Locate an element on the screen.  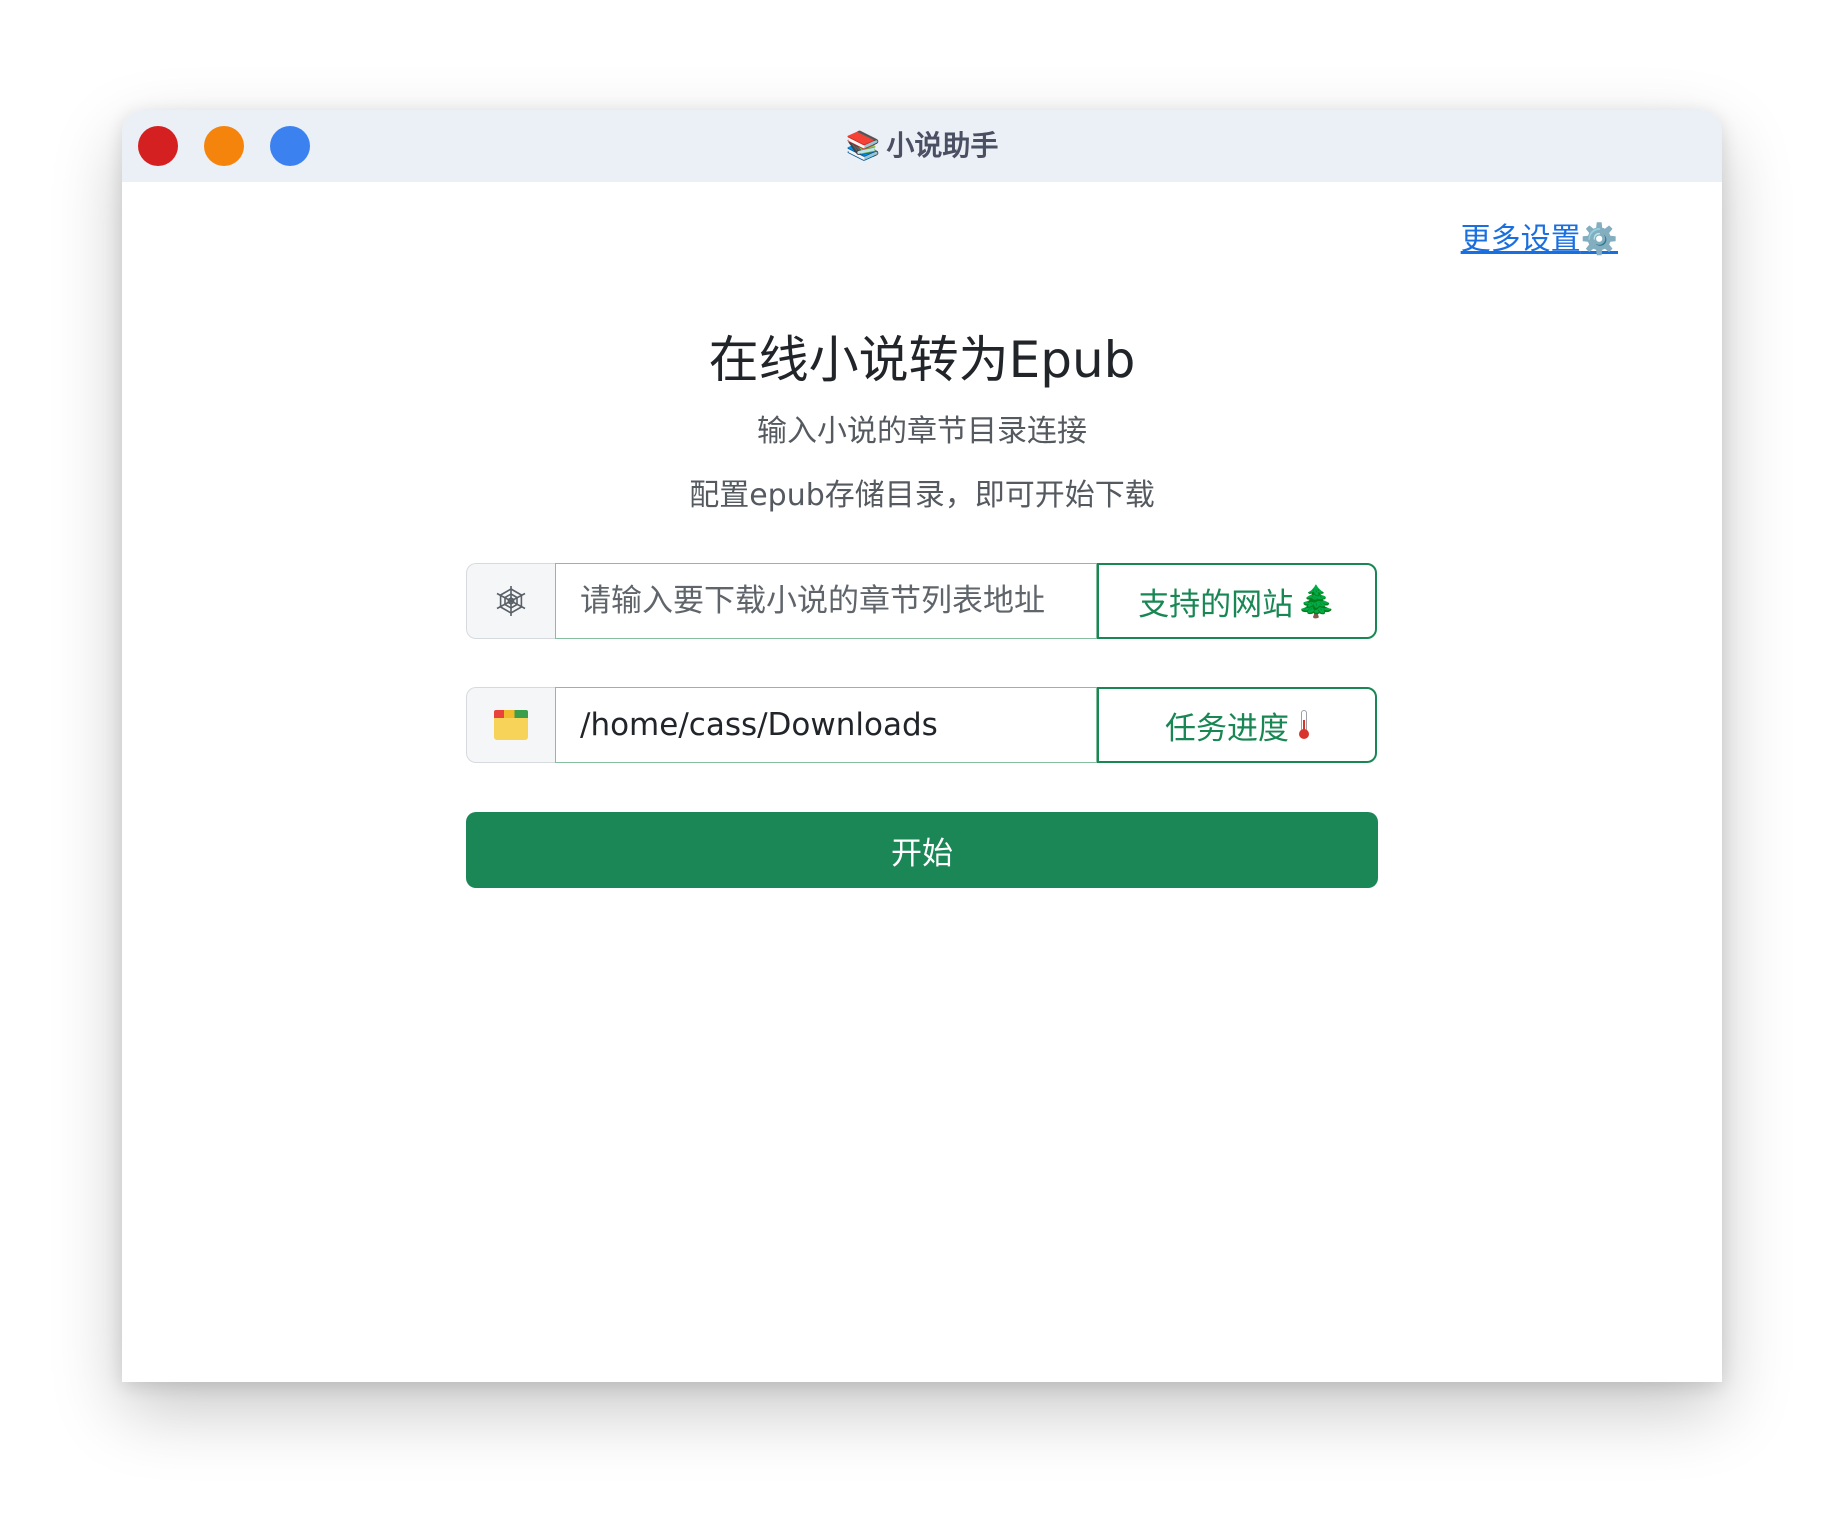
window-title-area: 📚 小说助手 is located at coordinates (922, 146).